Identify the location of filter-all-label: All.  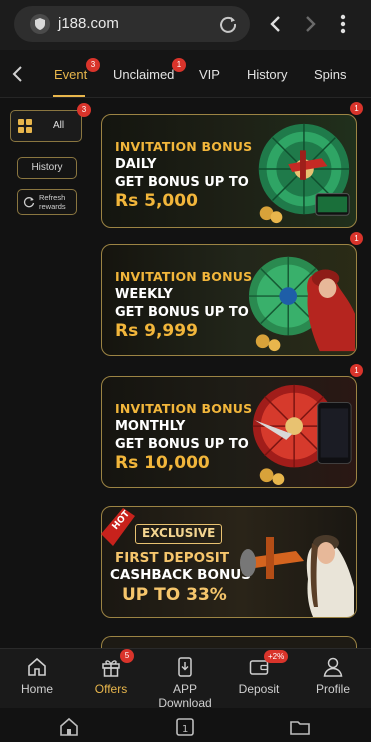
(59, 125).